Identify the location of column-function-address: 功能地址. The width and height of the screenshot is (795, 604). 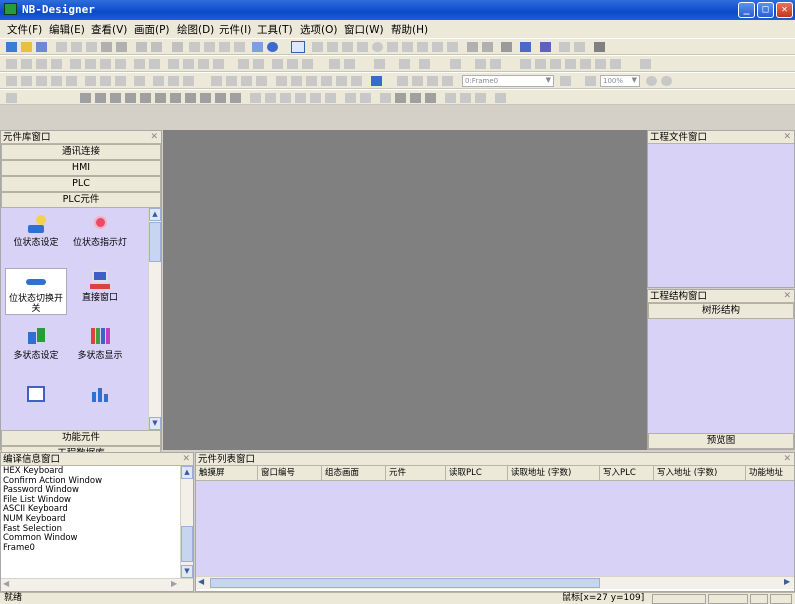
(770, 473).